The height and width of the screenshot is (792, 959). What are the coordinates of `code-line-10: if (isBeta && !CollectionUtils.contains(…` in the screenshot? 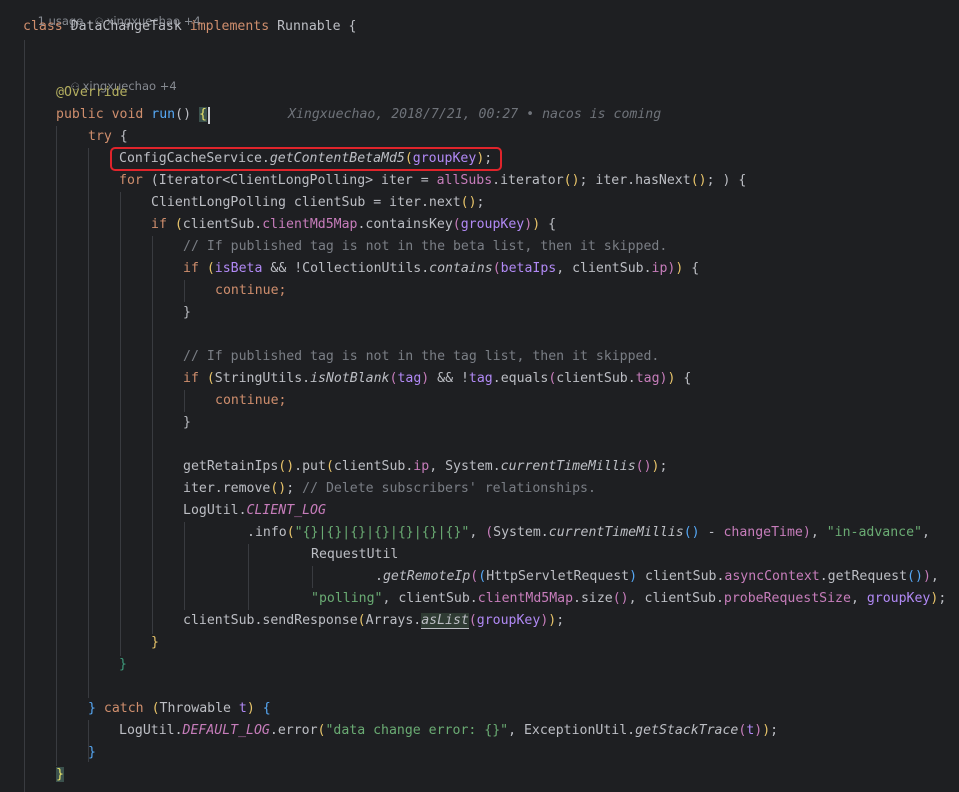 It's located at (441, 268).